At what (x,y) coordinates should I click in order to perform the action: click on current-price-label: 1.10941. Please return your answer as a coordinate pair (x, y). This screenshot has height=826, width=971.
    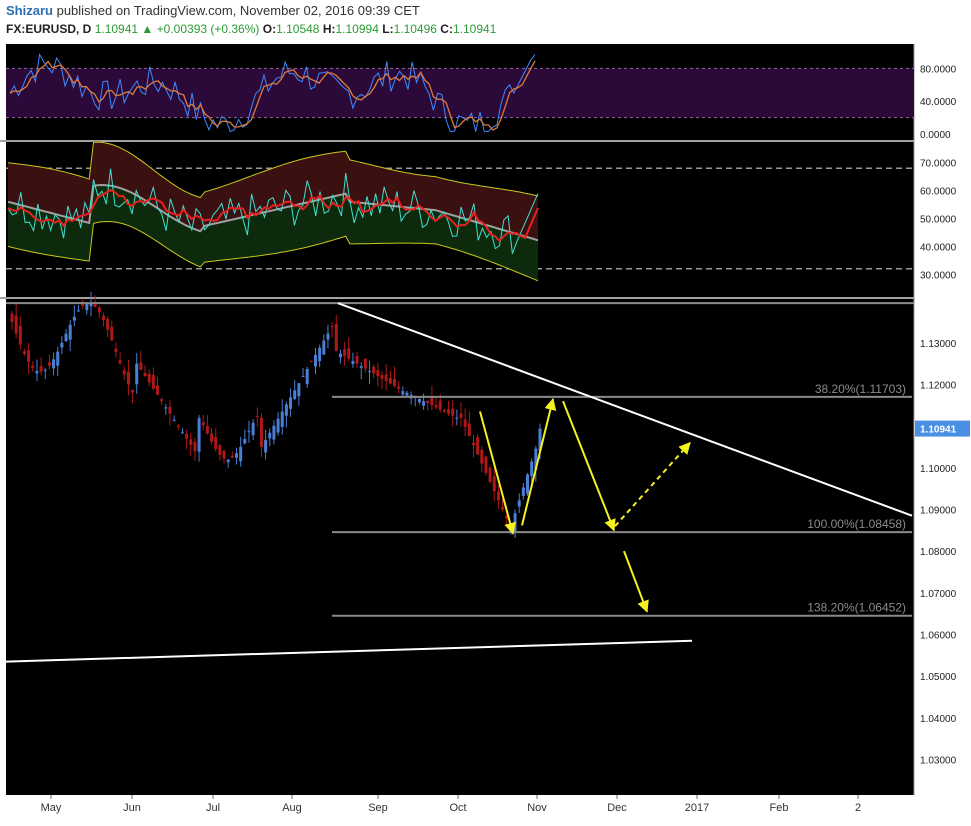
    Looking at the image, I should click on (938, 430).